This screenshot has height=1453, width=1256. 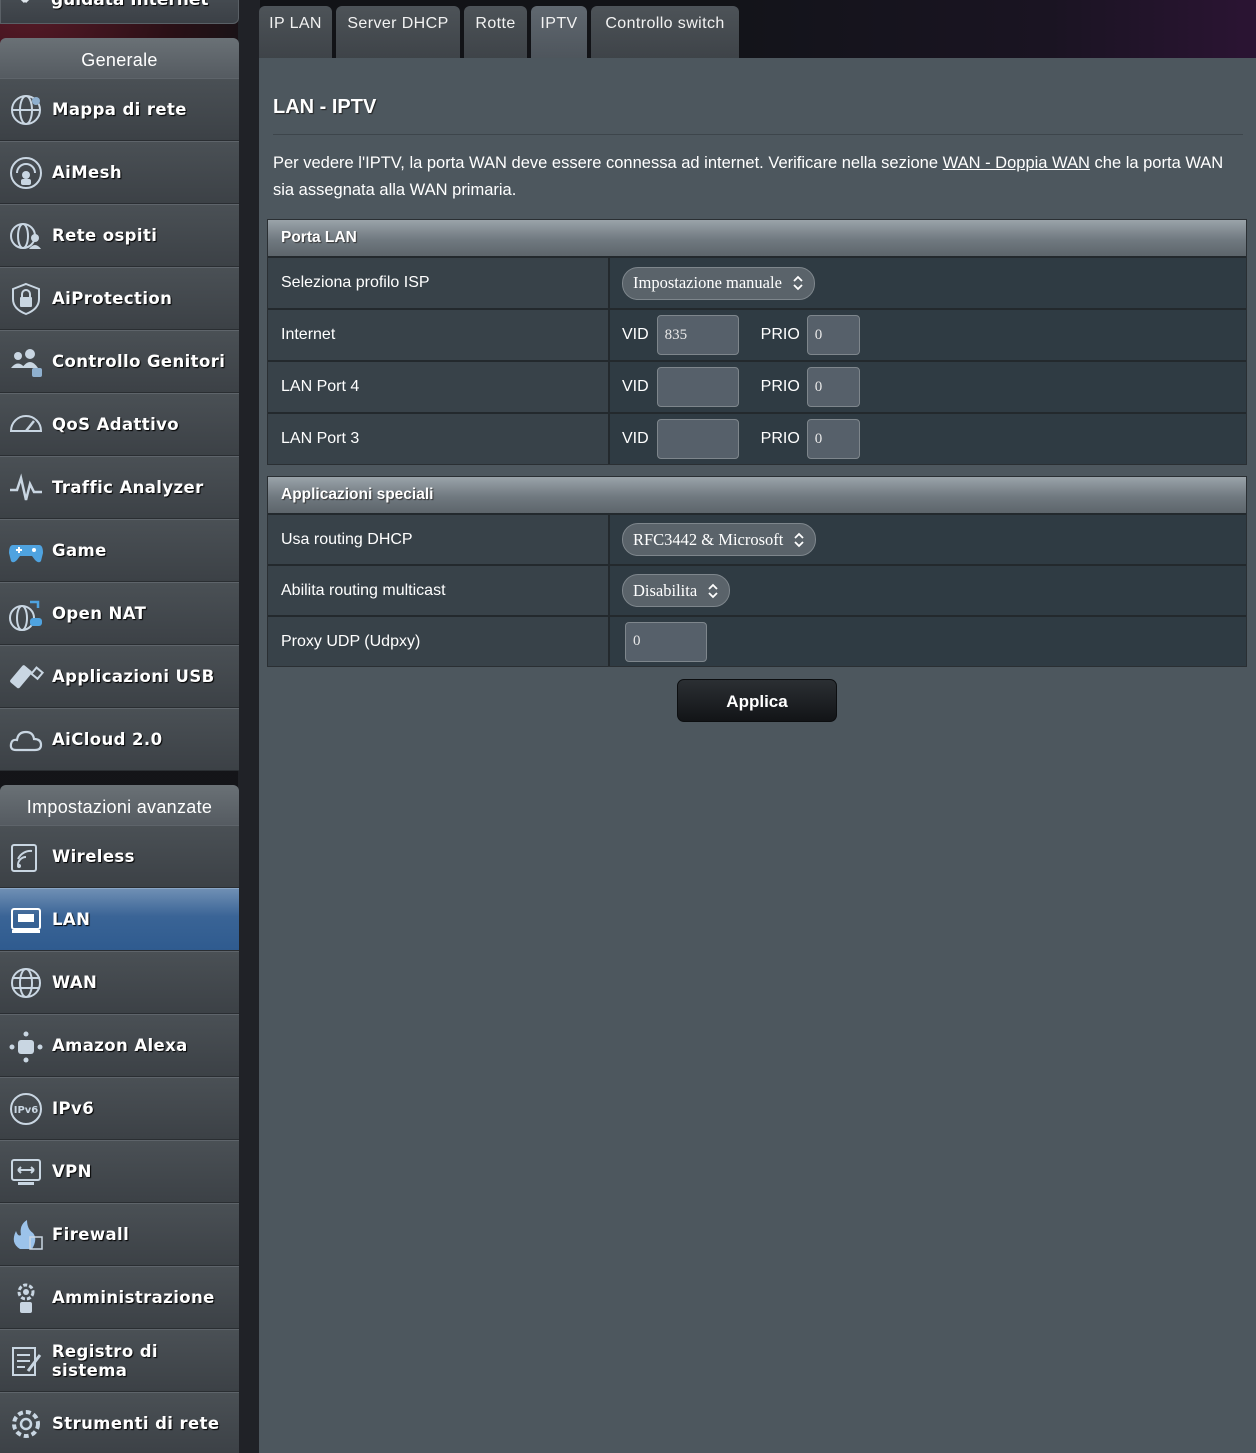 What do you see at coordinates (105, 235) in the screenshot?
I see `sidebar-item-label: Rete ospiti` at bounding box center [105, 235].